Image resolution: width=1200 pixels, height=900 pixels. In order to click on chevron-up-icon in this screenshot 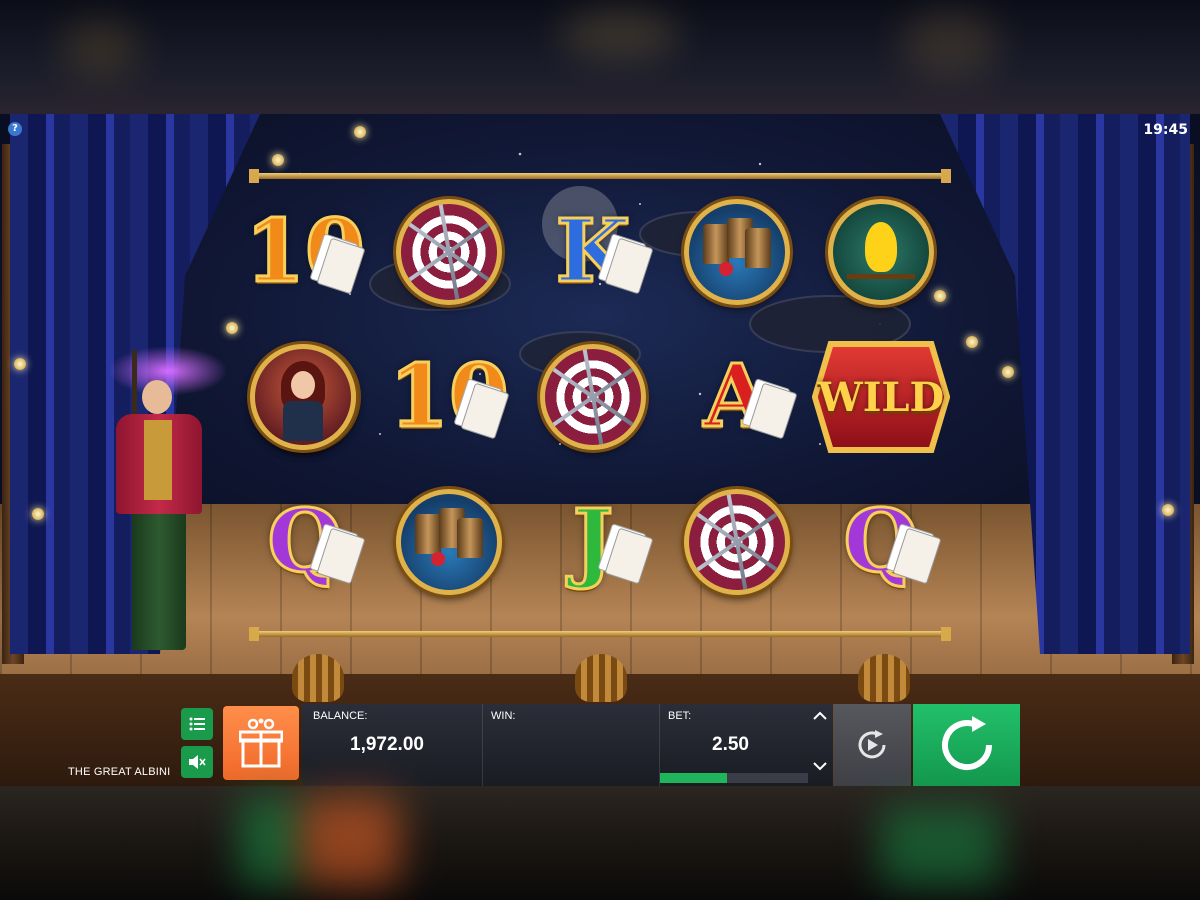, I will do `click(820, 715)`.